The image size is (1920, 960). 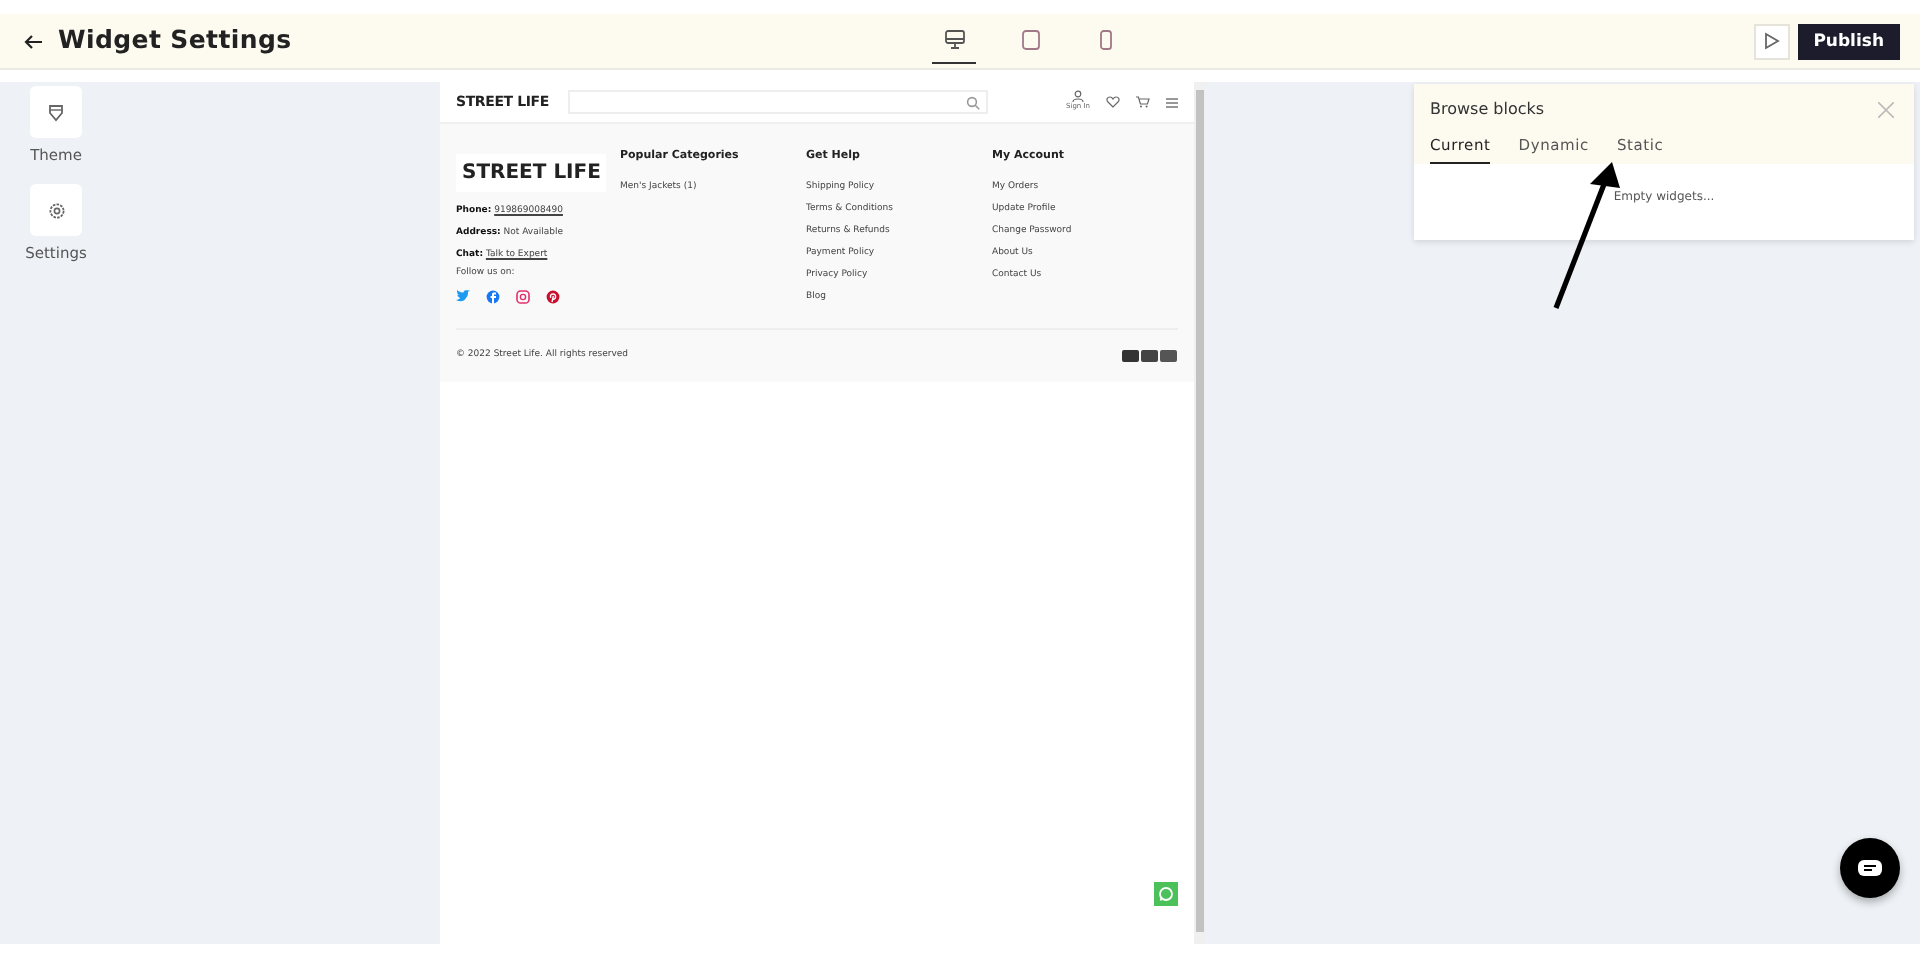 I want to click on theme-button, so click(x=56, y=112).